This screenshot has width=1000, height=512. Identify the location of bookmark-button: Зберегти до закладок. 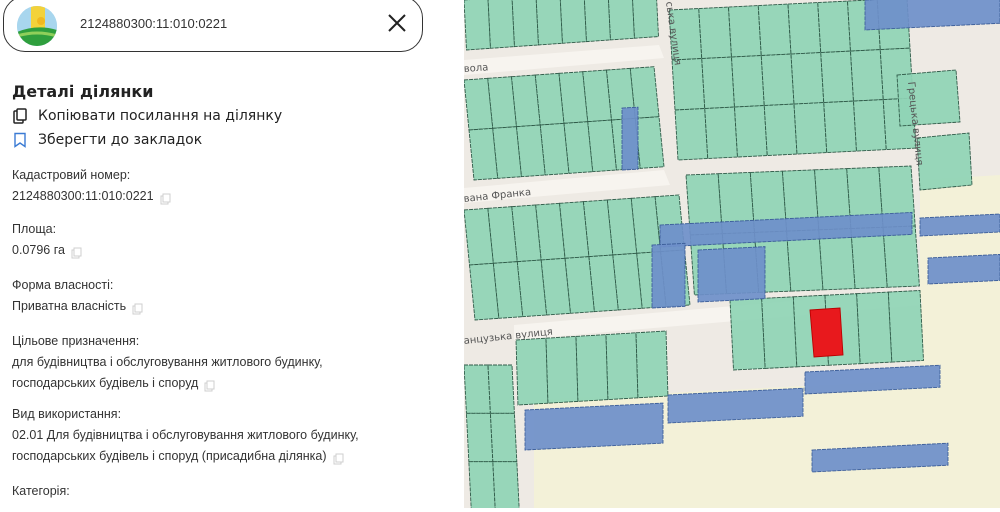
(107, 140).